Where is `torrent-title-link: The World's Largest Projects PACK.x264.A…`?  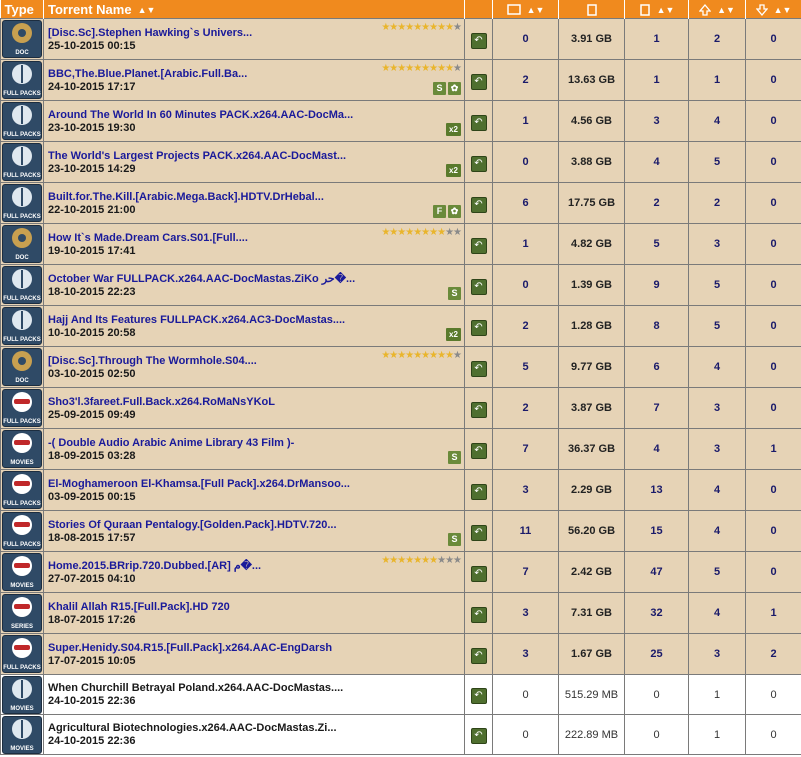
torrent-title-link: The World's Largest Projects PACK.x264.A… is located at coordinates (256, 156).